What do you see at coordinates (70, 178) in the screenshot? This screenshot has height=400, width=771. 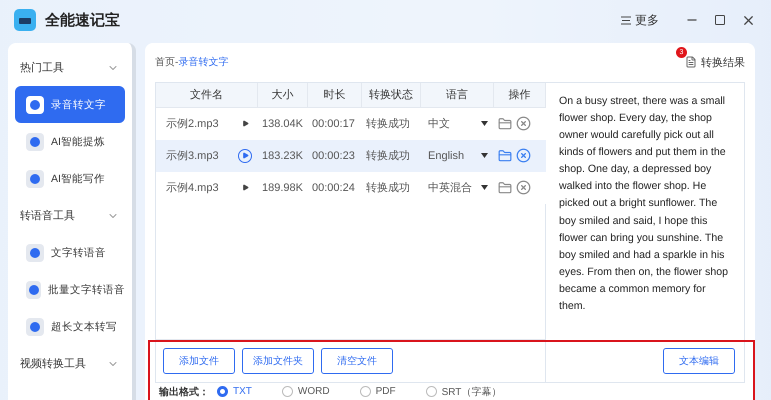 I see `sidebar-item: AI智能写作` at bounding box center [70, 178].